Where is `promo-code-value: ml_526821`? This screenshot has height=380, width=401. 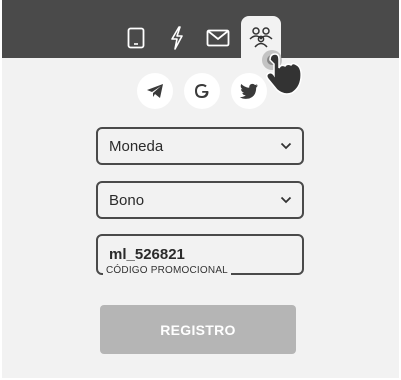
promo-code-value: ml_526821 is located at coordinates (147, 254).